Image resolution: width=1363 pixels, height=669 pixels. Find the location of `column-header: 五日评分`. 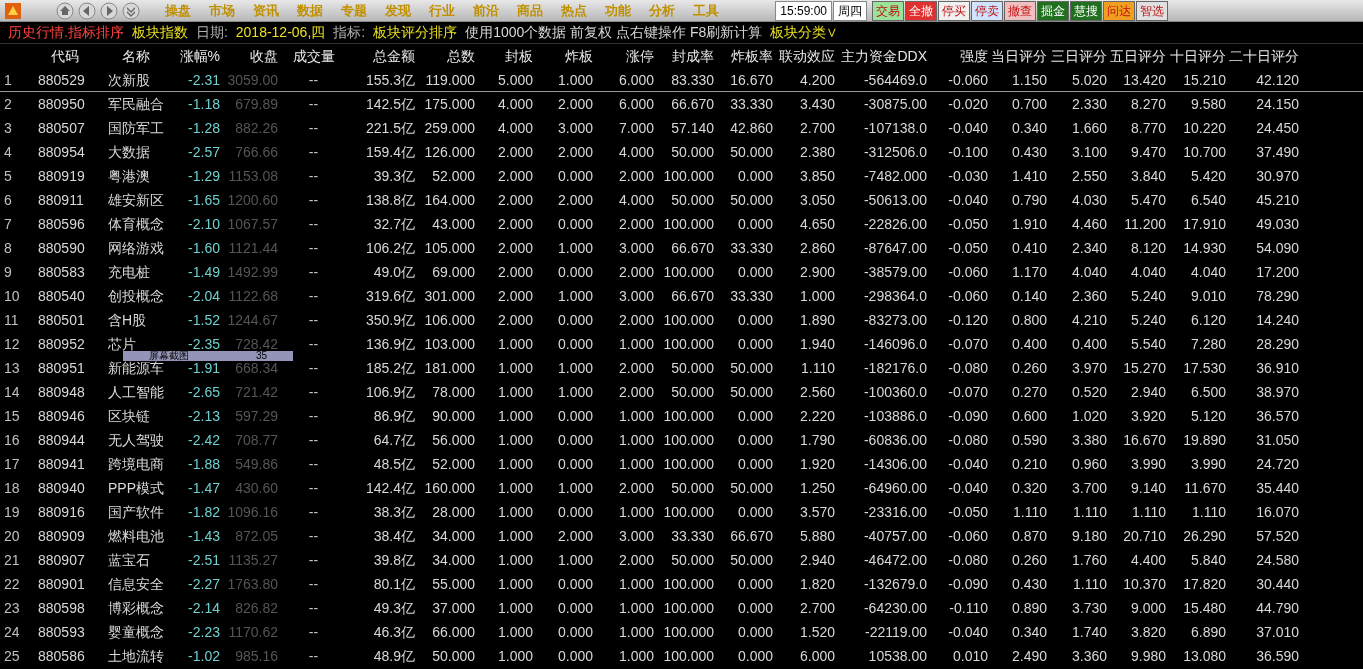

column-header: 五日评分 is located at coordinates (1138, 56).